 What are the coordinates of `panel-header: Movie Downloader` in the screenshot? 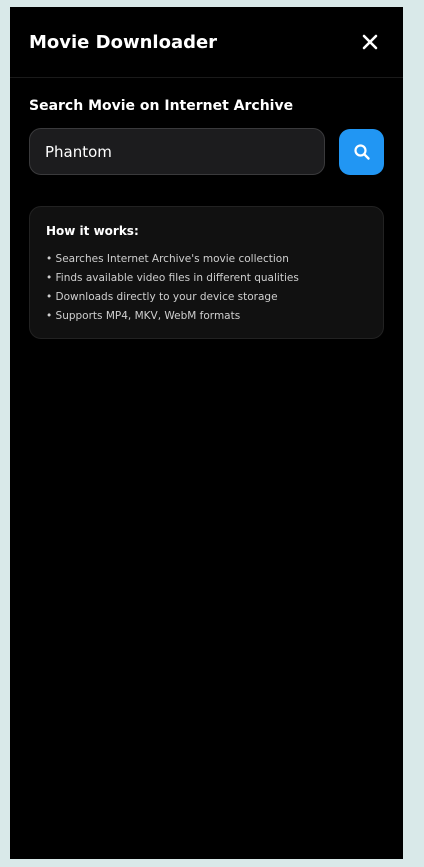 It's located at (206, 42).